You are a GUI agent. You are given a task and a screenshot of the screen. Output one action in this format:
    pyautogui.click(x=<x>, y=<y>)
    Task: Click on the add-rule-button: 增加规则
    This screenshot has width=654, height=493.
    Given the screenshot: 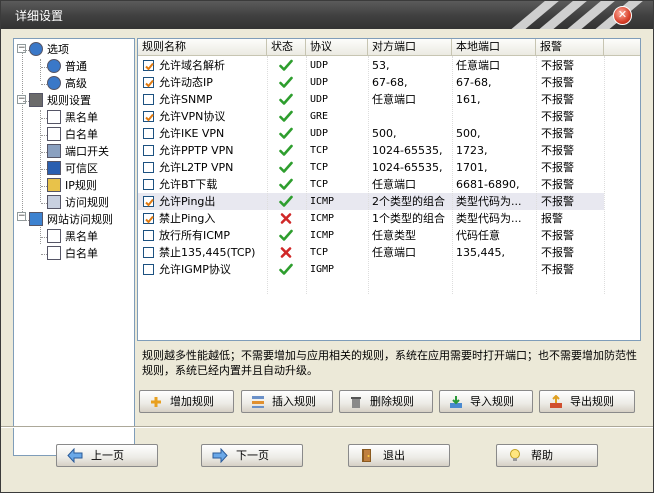 What is the action you would take?
    pyautogui.click(x=186, y=401)
    